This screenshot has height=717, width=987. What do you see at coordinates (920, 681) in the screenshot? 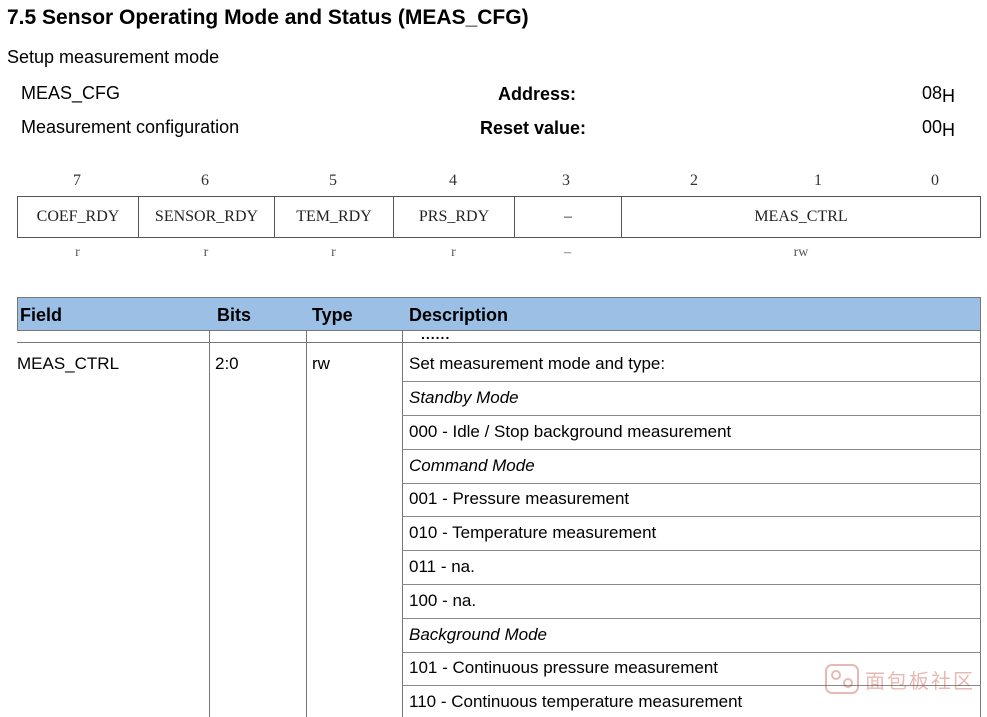
I see `watermark-text: 面包板社区` at bounding box center [920, 681].